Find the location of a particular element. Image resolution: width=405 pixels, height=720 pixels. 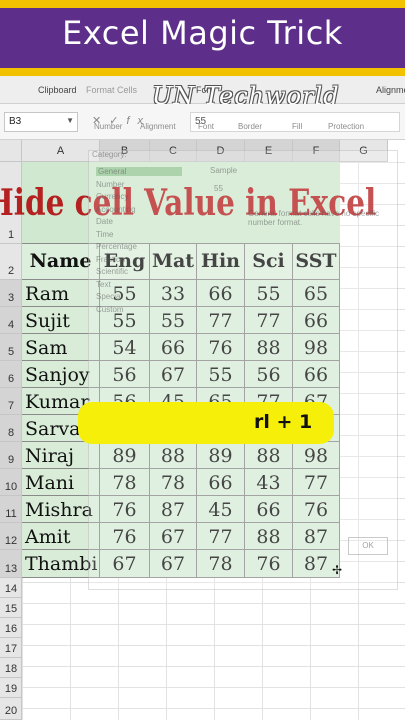

row-header-2: 2 is located at coordinates (11, 262).